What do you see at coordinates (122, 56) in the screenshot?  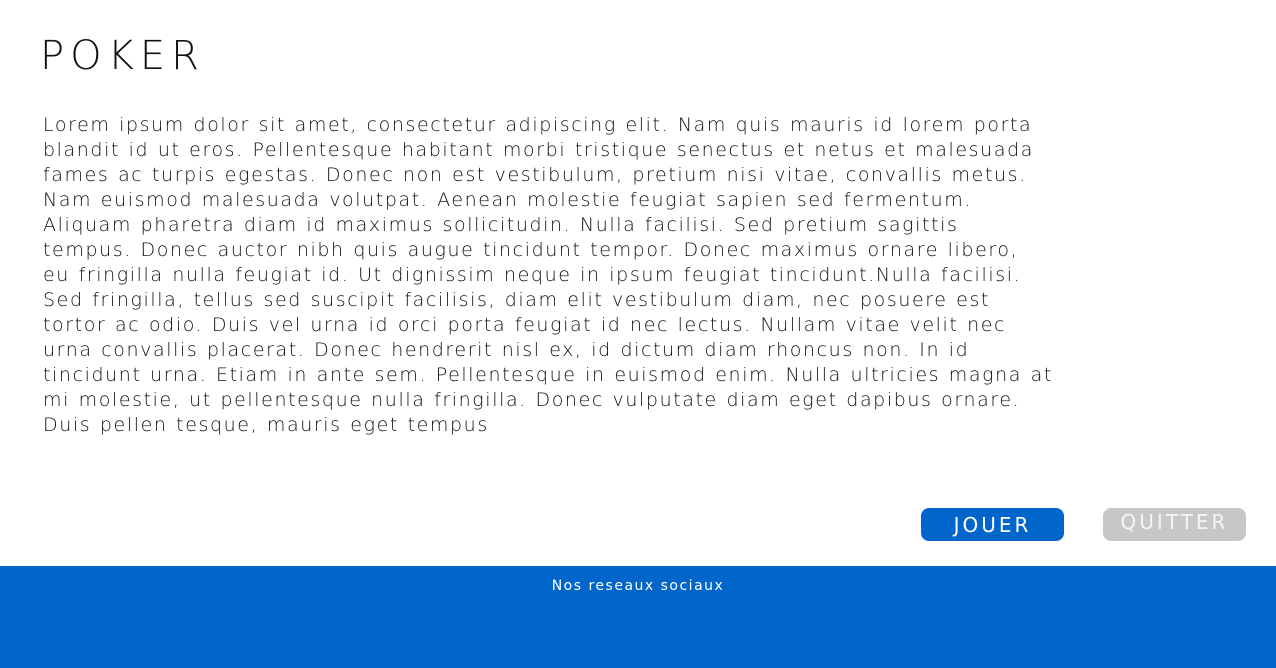 I see `page-title: POKER` at bounding box center [122, 56].